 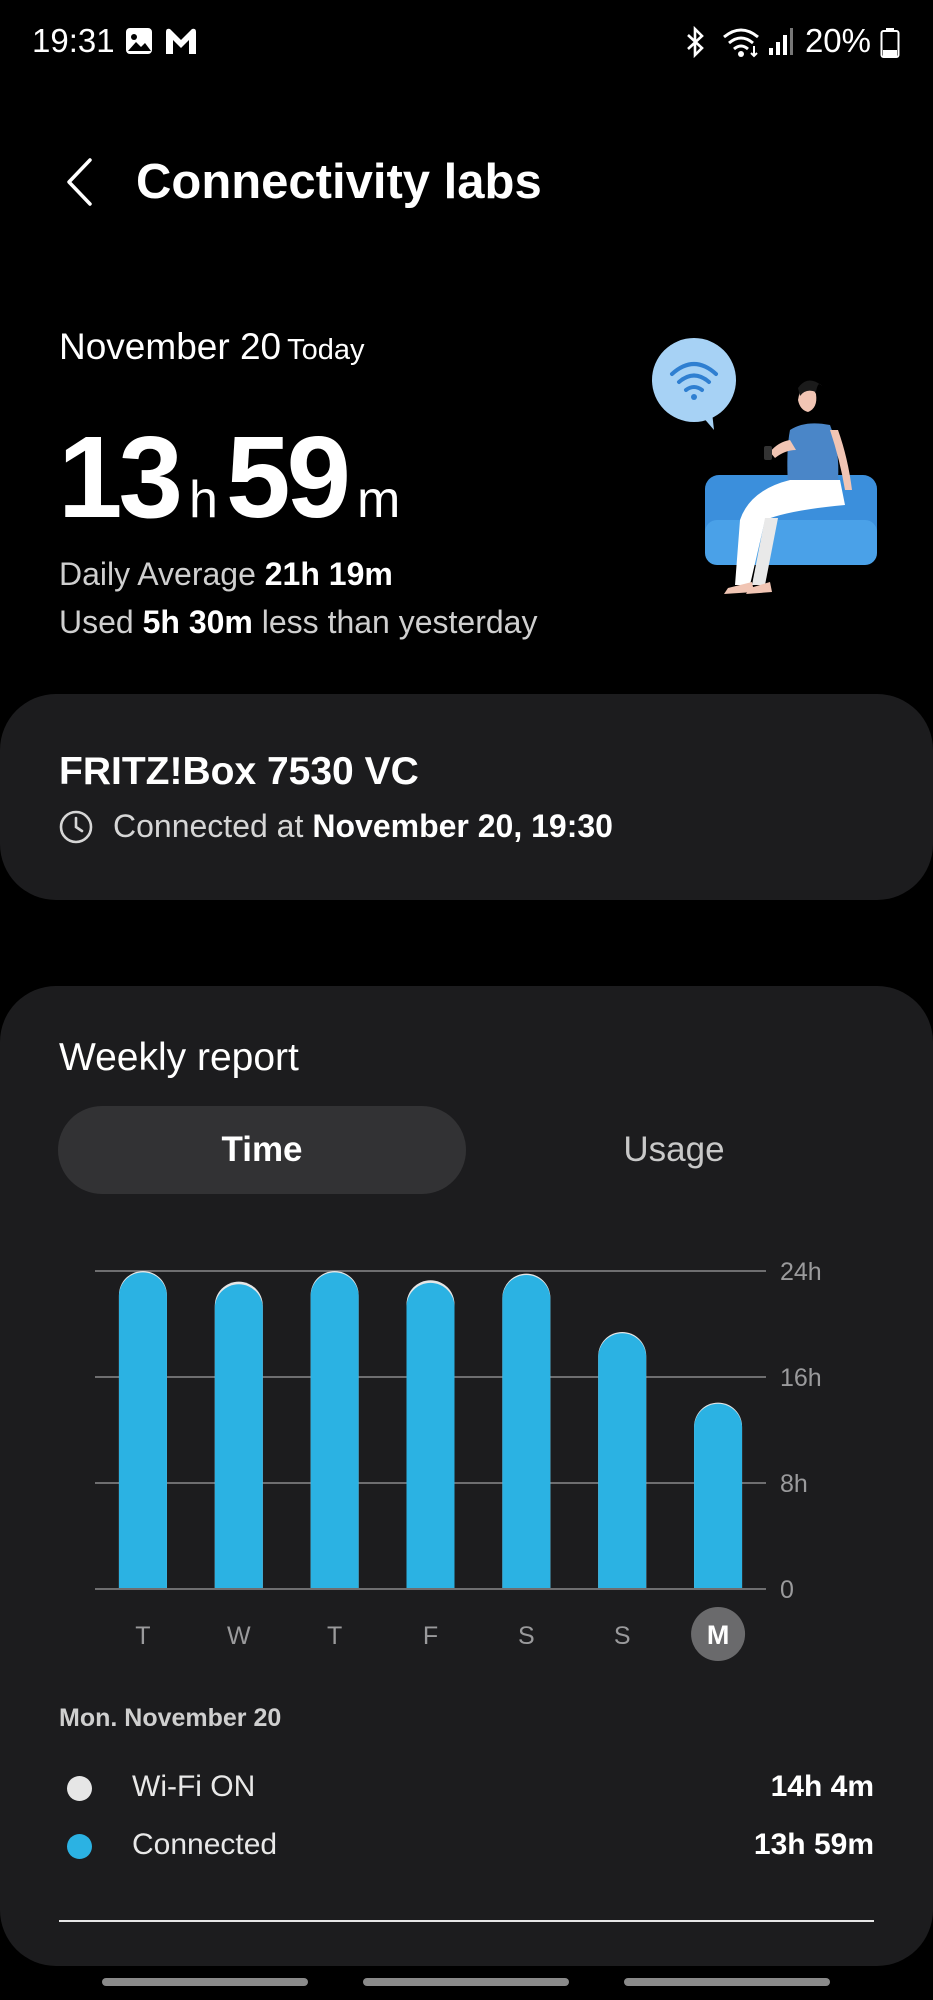 I want to click on nav-hint-recents, so click(x=205, y=1982).